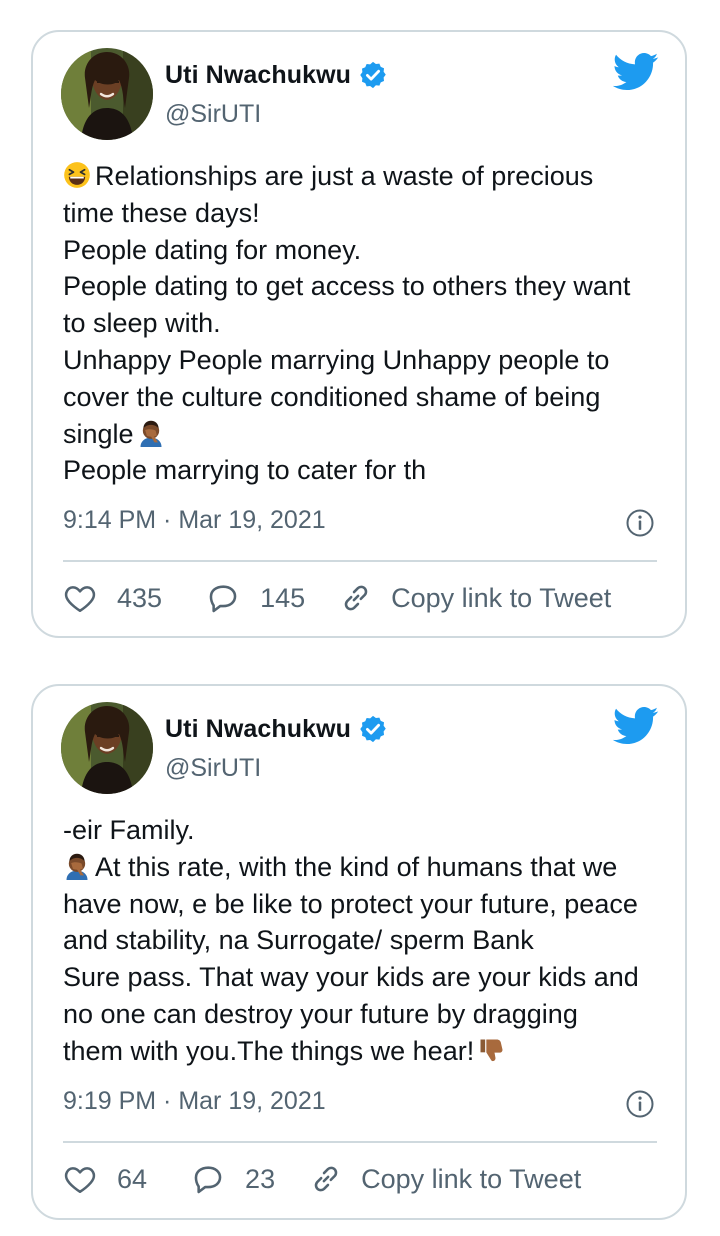 This screenshot has height=1236, width=720. What do you see at coordinates (363, 434) in the screenshot?
I see `tweet-line: single` at bounding box center [363, 434].